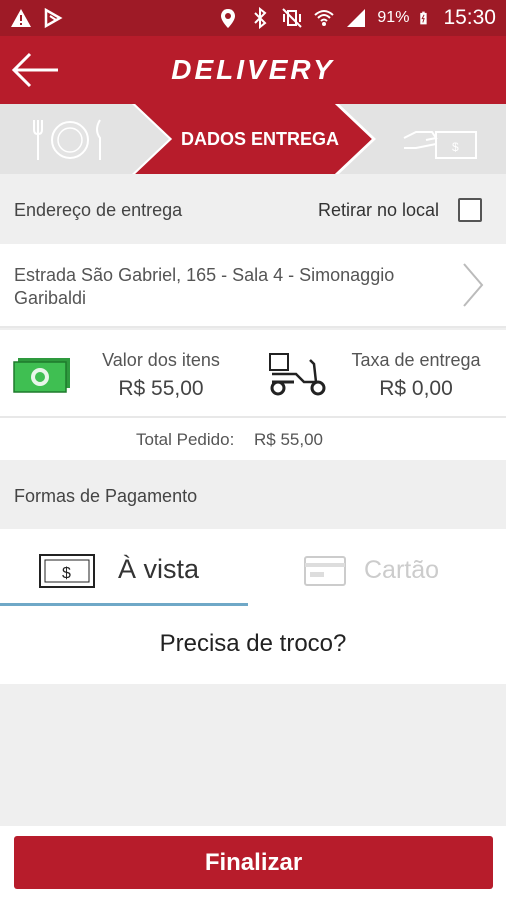 The height and width of the screenshot is (900, 506). What do you see at coordinates (259, 139) in the screenshot?
I see `step-active-label: DADOS ENTREGA` at bounding box center [259, 139].